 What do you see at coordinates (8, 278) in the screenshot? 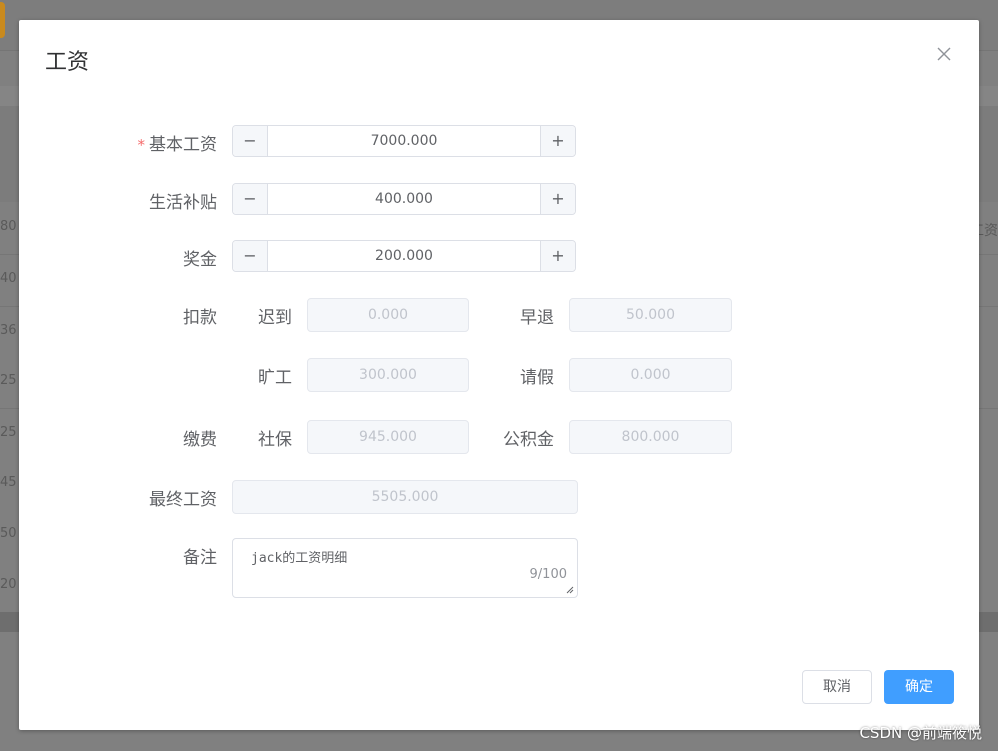
I see `row-value: 40` at bounding box center [8, 278].